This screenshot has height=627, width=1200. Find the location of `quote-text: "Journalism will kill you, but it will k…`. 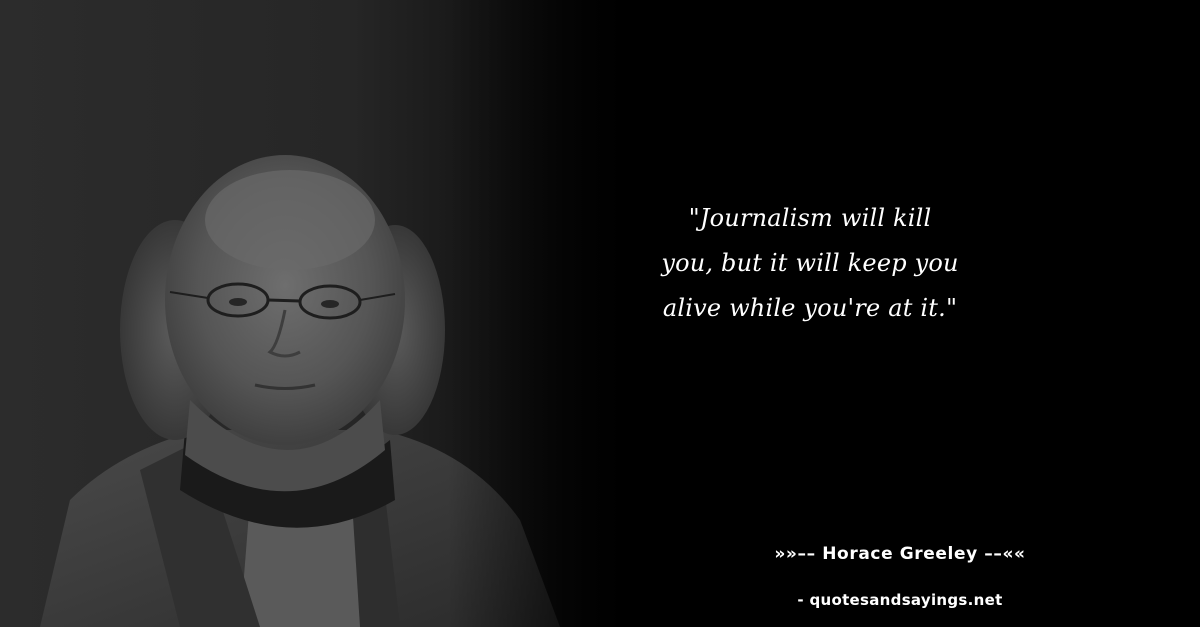

quote-text: "Journalism will kill you, but it will k… is located at coordinates (810, 263).